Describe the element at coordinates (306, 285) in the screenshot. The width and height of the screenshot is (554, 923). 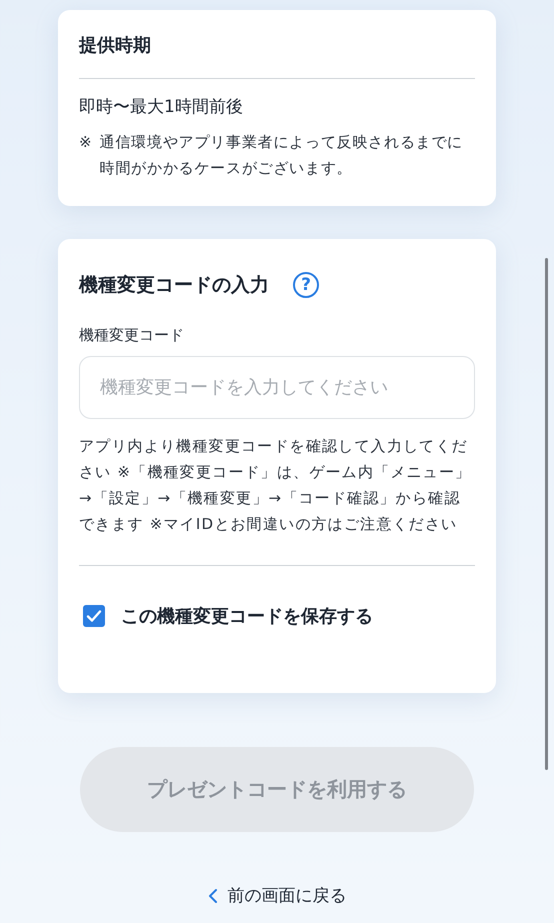
I see `help-icon: ?` at that location.